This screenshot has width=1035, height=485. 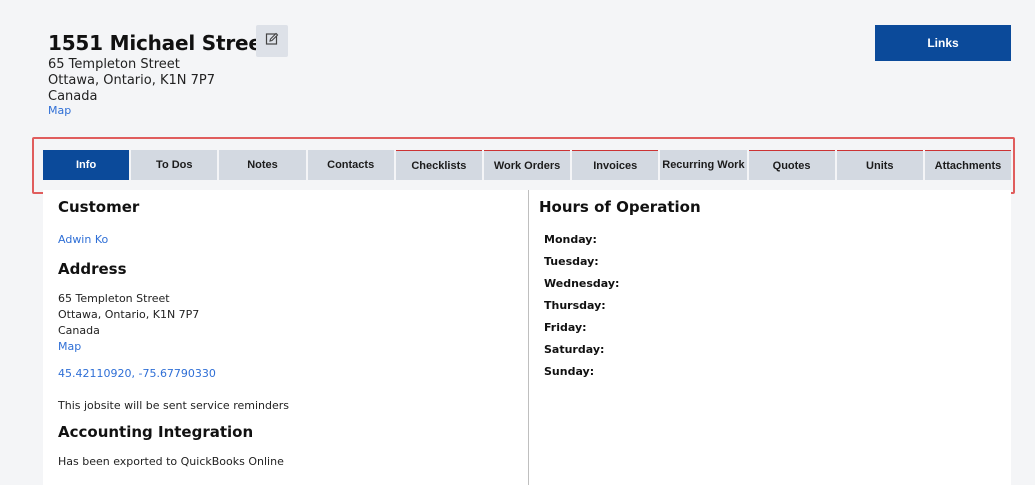 What do you see at coordinates (582, 283) in the screenshot?
I see `day-wednesday: Wednesday:` at bounding box center [582, 283].